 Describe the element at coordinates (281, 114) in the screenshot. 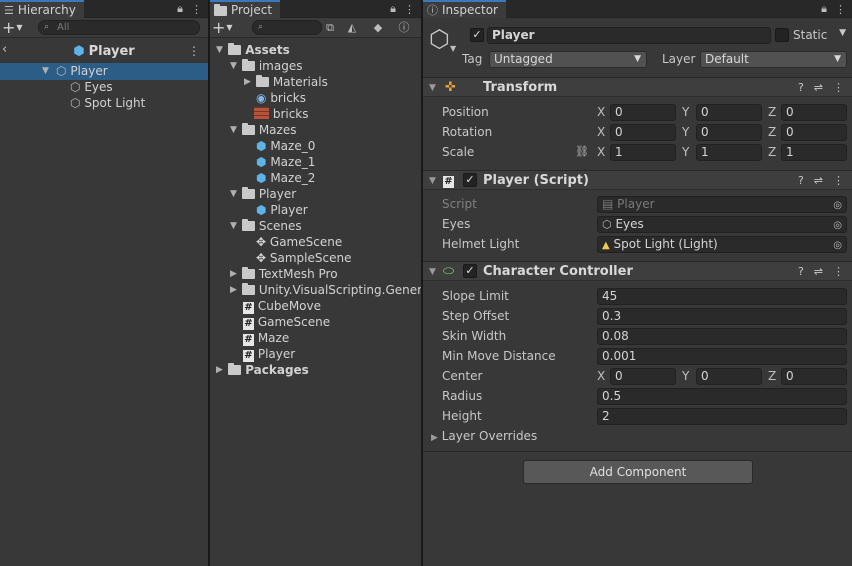

I see `tree-item-bricks-texture: bricks` at that location.